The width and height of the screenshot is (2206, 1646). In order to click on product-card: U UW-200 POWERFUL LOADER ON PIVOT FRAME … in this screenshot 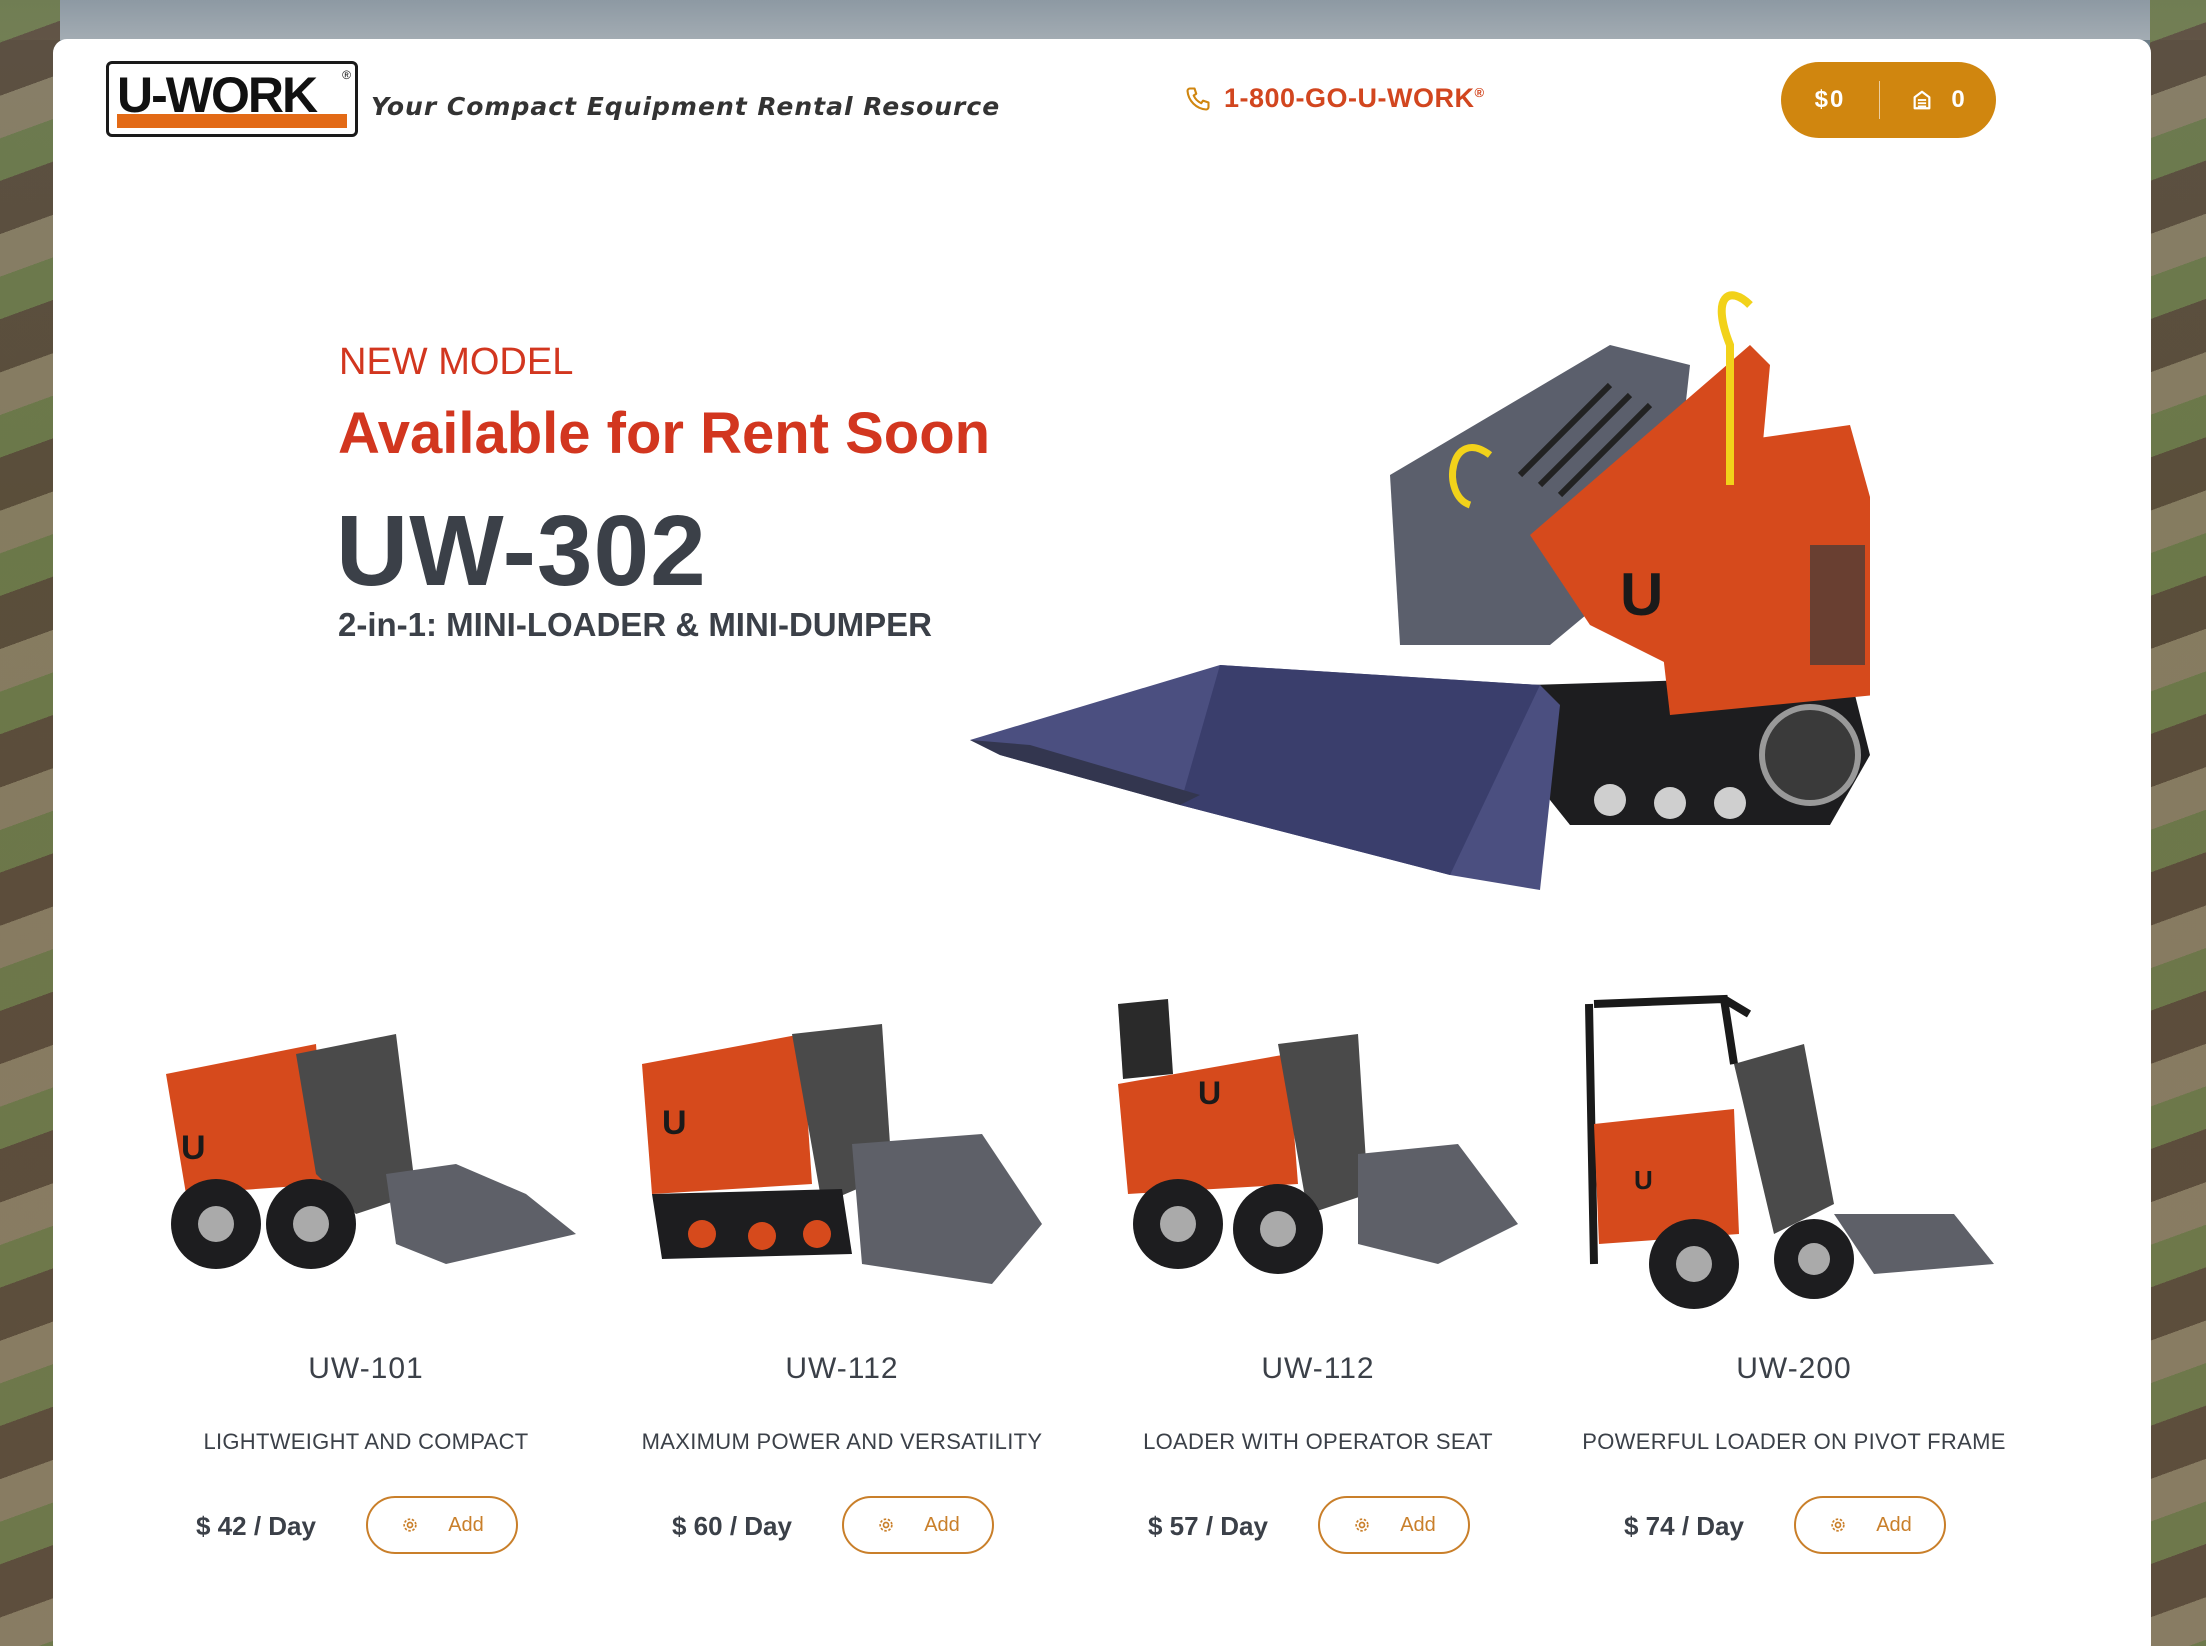, I will do `click(1794, 1249)`.